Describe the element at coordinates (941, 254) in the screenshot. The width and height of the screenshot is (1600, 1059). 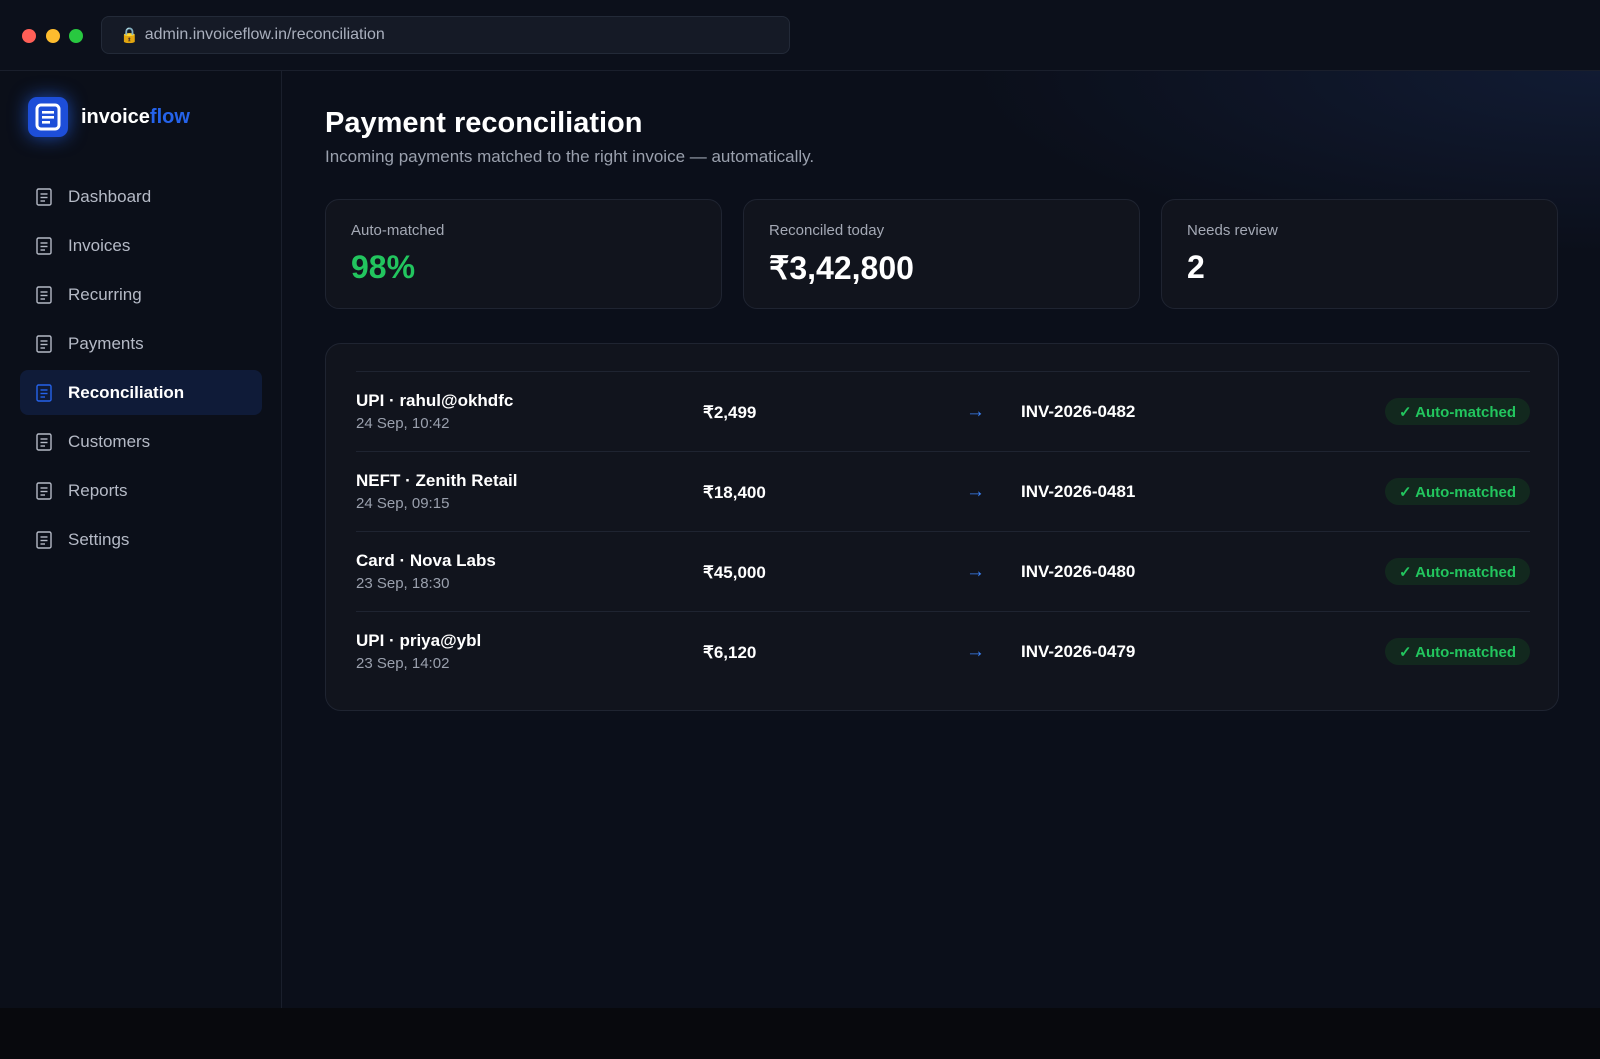
I see `stat-card-reconciled-today: Reconciled today ₹3,42,800` at that location.